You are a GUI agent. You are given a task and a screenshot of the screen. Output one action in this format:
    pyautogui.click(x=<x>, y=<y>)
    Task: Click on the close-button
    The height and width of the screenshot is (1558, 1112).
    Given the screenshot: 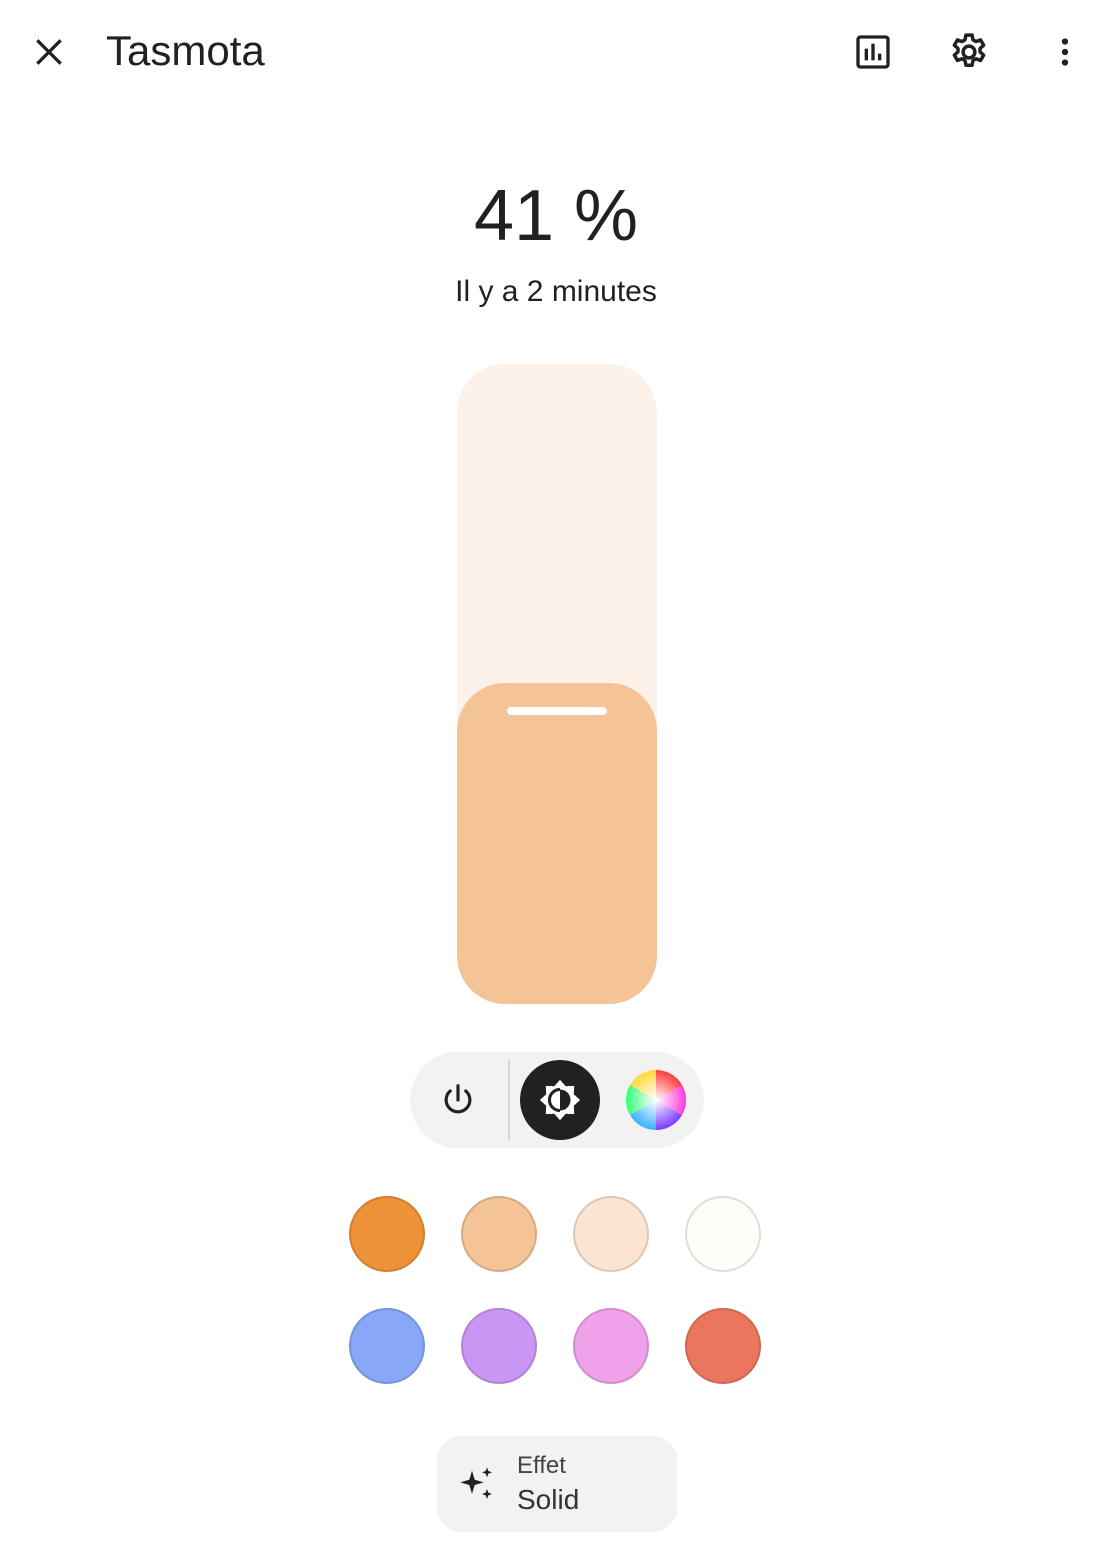 What is the action you would take?
    pyautogui.click(x=49, y=52)
    